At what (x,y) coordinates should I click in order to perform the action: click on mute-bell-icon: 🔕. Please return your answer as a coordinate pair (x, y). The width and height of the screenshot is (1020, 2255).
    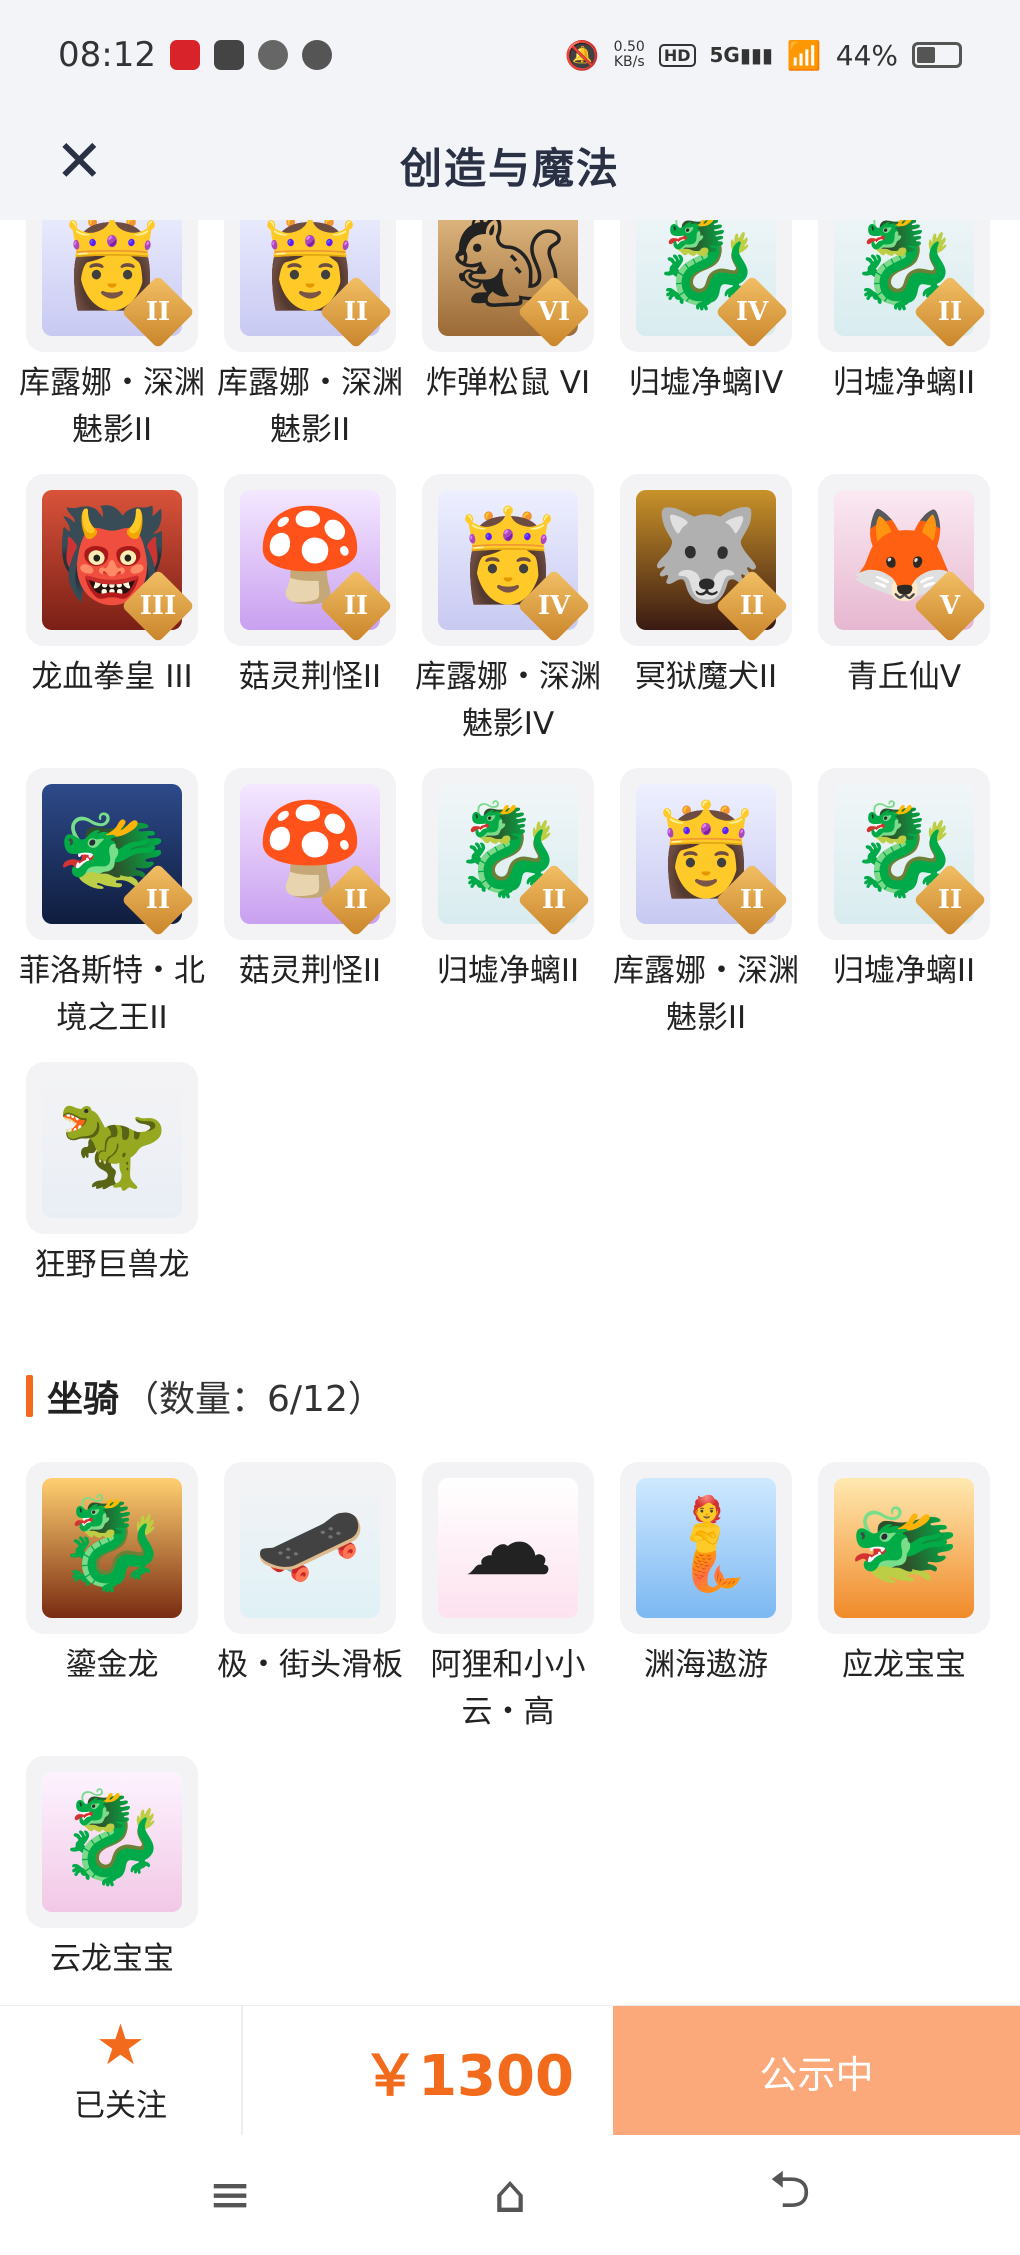
    Looking at the image, I should click on (582, 55).